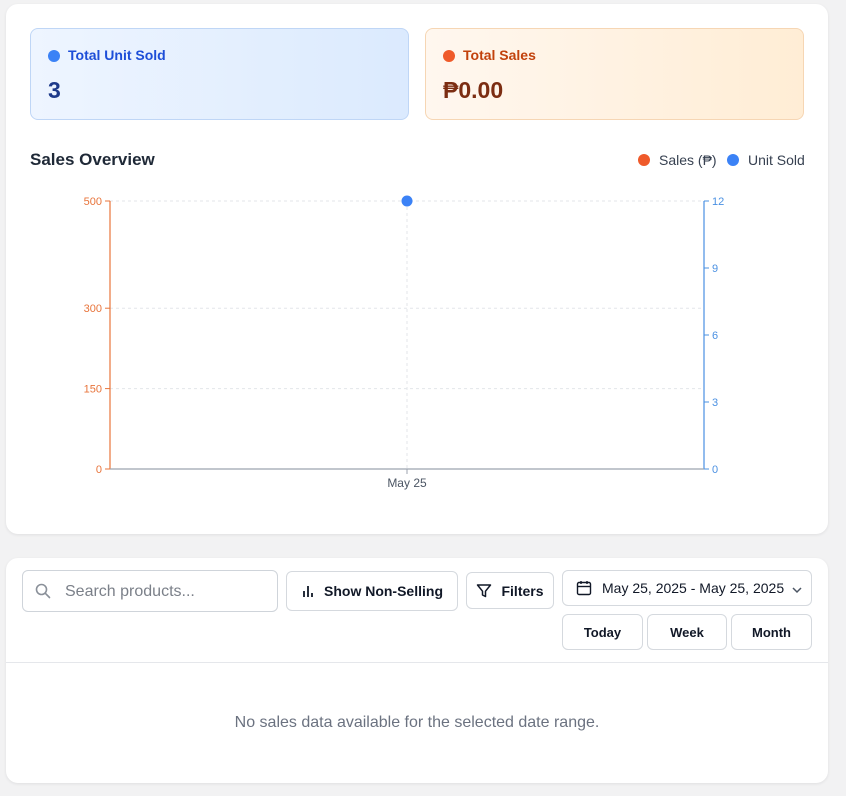 Image resolution: width=846 pixels, height=796 pixels. I want to click on divider, so click(417, 662).